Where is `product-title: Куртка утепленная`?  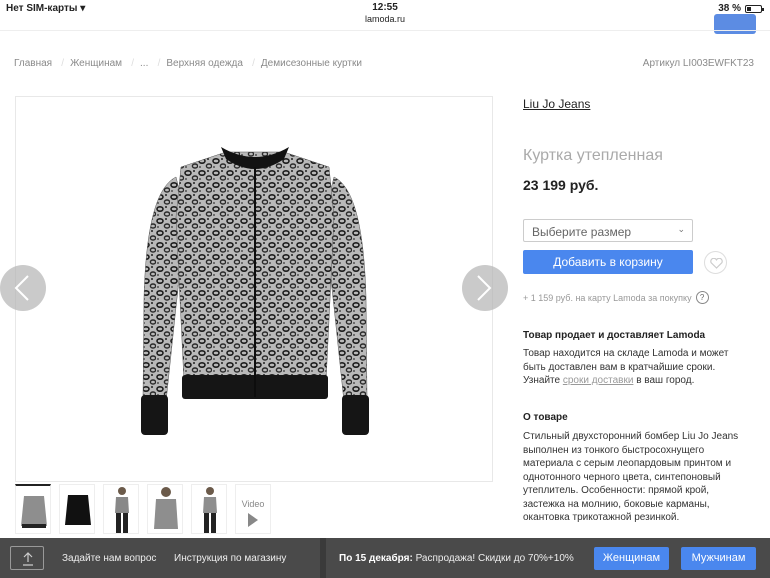 product-title: Куртка утепленная is located at coordinates (593, 155).